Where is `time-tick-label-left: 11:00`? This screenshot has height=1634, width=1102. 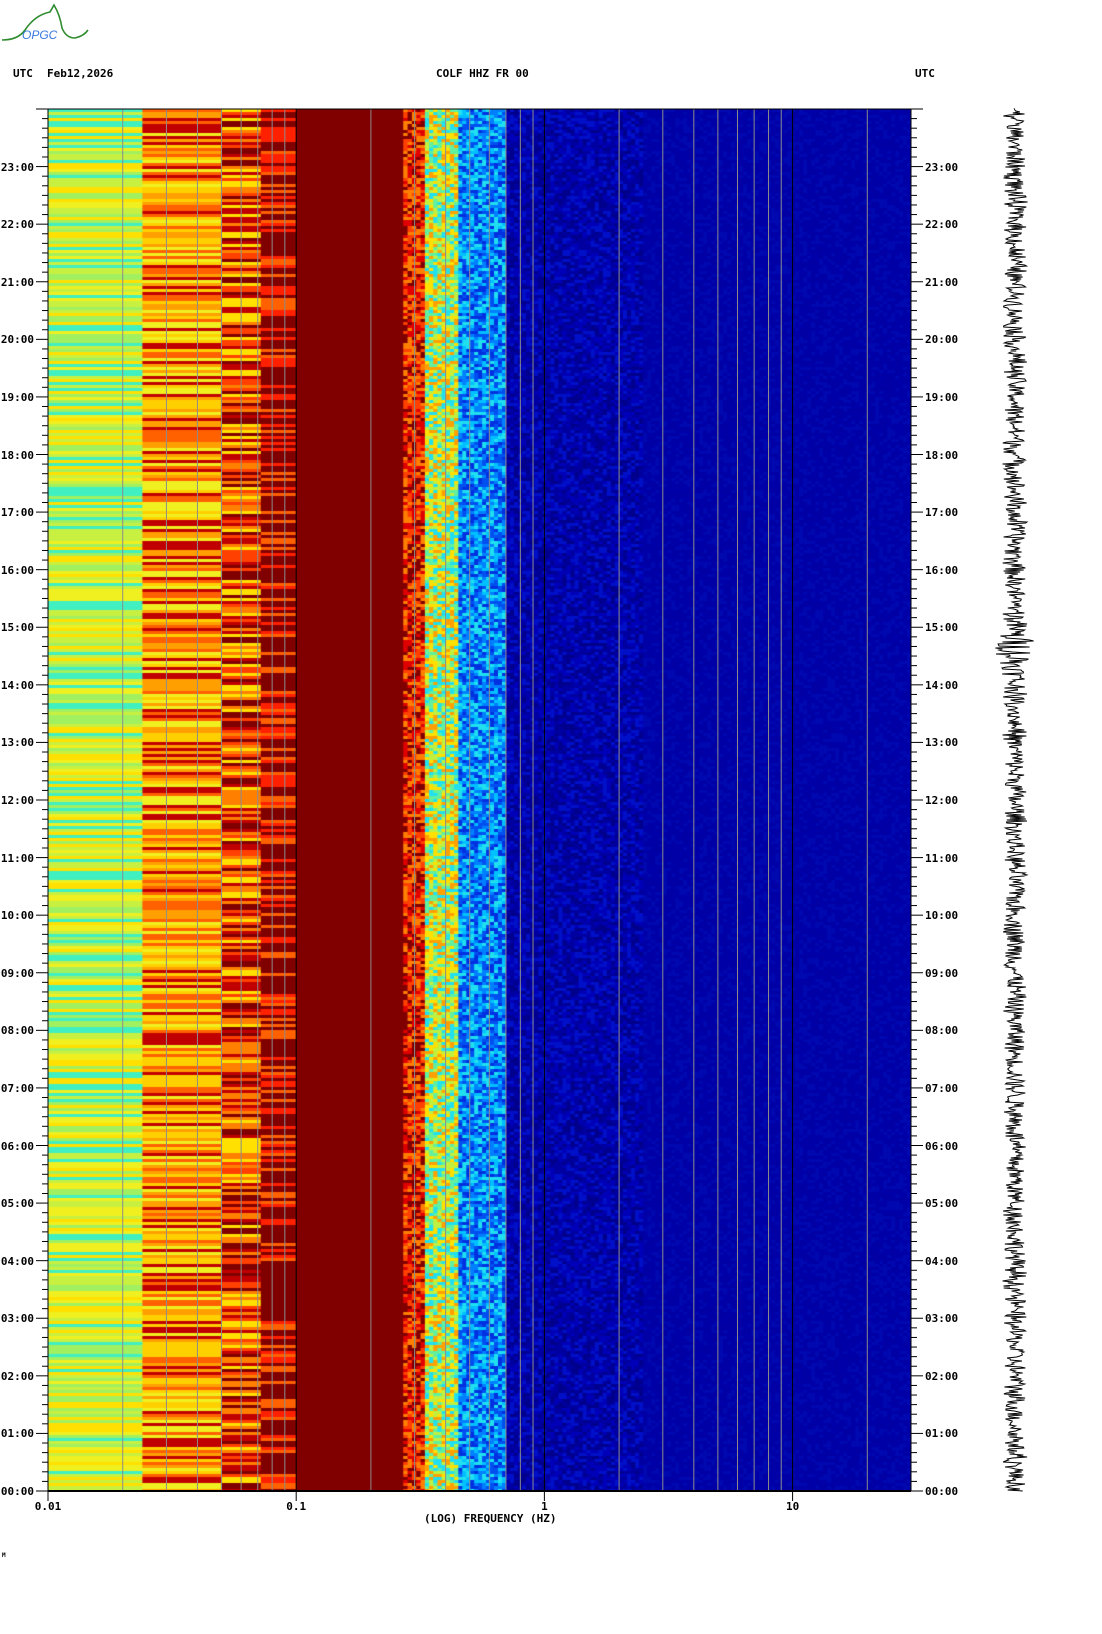 time-tick-label-left: 11:00 is located at coordinates (17, 858).